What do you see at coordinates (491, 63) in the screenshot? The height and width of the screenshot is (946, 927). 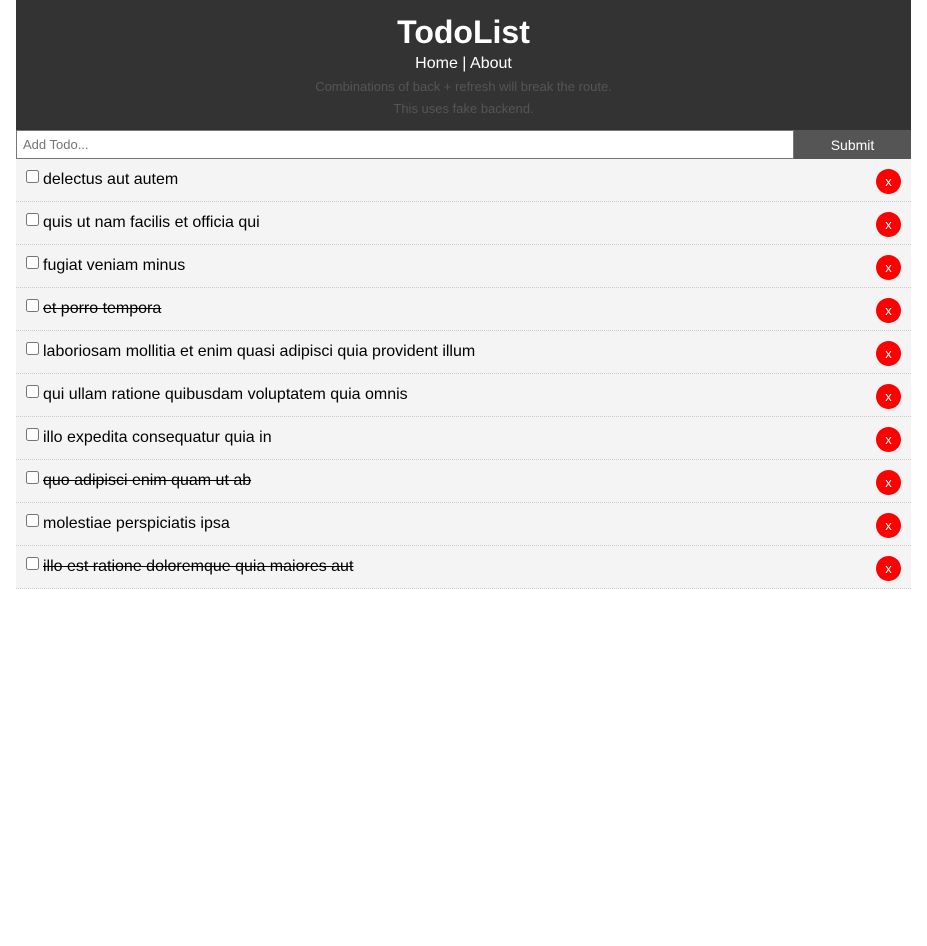 I see `nav-about-link: About` at bounding box center [491, 63].